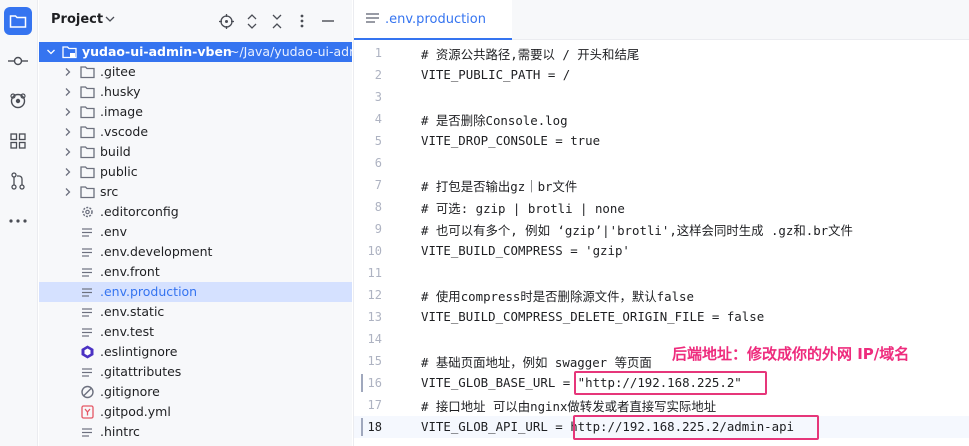  Describe the element at coordinates (568, 406) in the screenshot. I see `code-comment-line: # 接口地址 可以由nginx做转发或者直接写实际地址` at that location.